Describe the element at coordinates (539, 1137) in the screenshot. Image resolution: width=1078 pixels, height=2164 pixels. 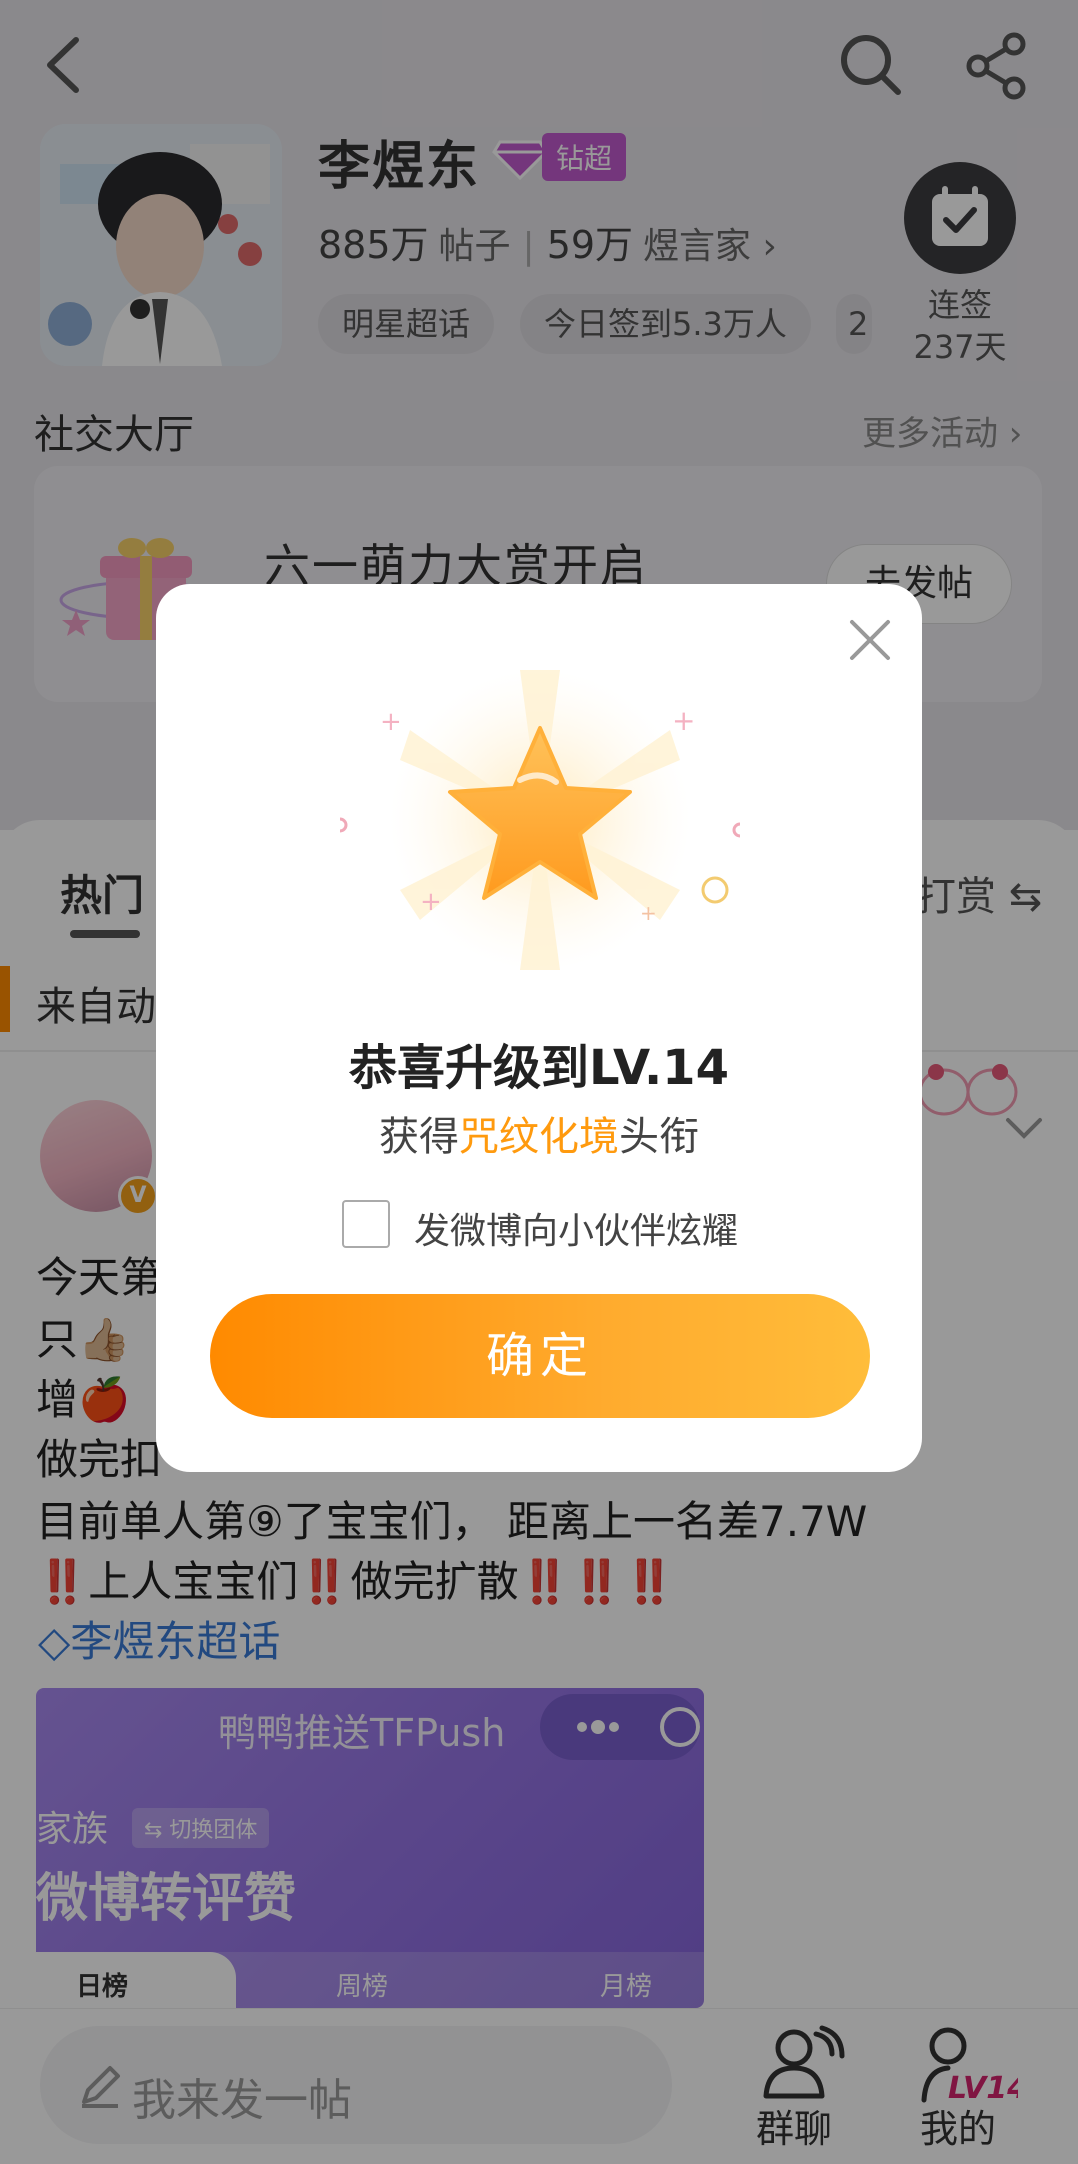
I see `title-name-highlight: 咒纹化境` at that location.